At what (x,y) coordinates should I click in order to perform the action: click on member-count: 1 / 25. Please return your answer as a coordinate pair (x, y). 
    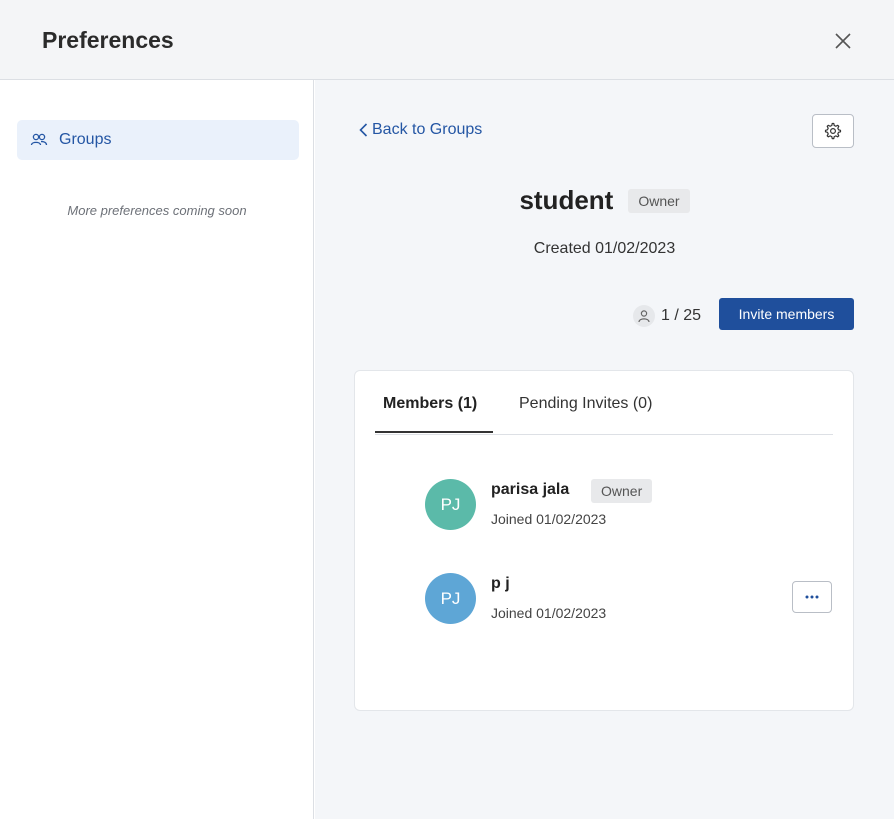
    Looking at the image, I should click on (667, 316).